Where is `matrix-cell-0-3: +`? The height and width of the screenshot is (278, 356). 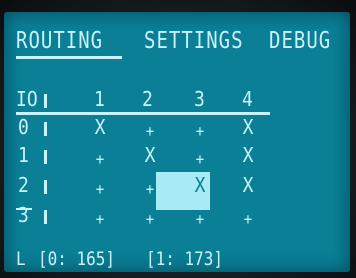
matrix-cell-0-3: + is located at coordinates (200, 132).